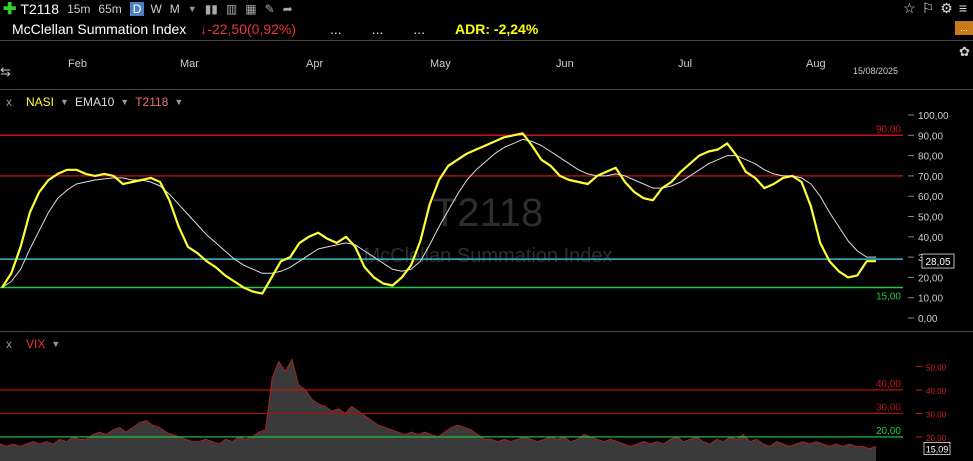 This screenshot has width=973, height=461. I want to click on last-value-label: 15,09, so click(937, 449).